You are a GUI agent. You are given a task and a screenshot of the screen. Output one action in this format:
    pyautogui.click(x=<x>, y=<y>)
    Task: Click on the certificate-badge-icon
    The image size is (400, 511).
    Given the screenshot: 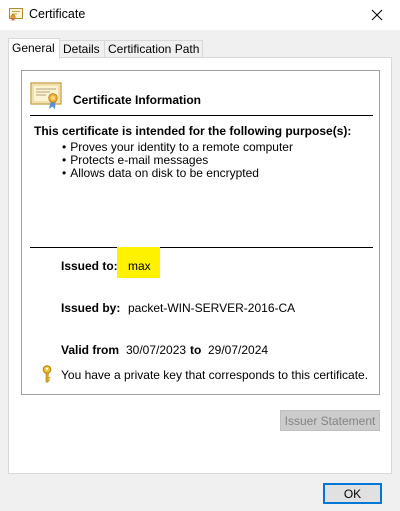 What is the action you would take?
    pyautogui.click(x=46, y=96)
    